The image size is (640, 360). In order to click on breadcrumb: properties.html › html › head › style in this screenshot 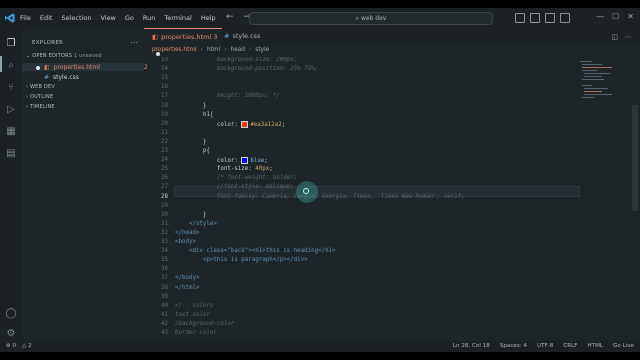, I will do `click(206, 50)`.